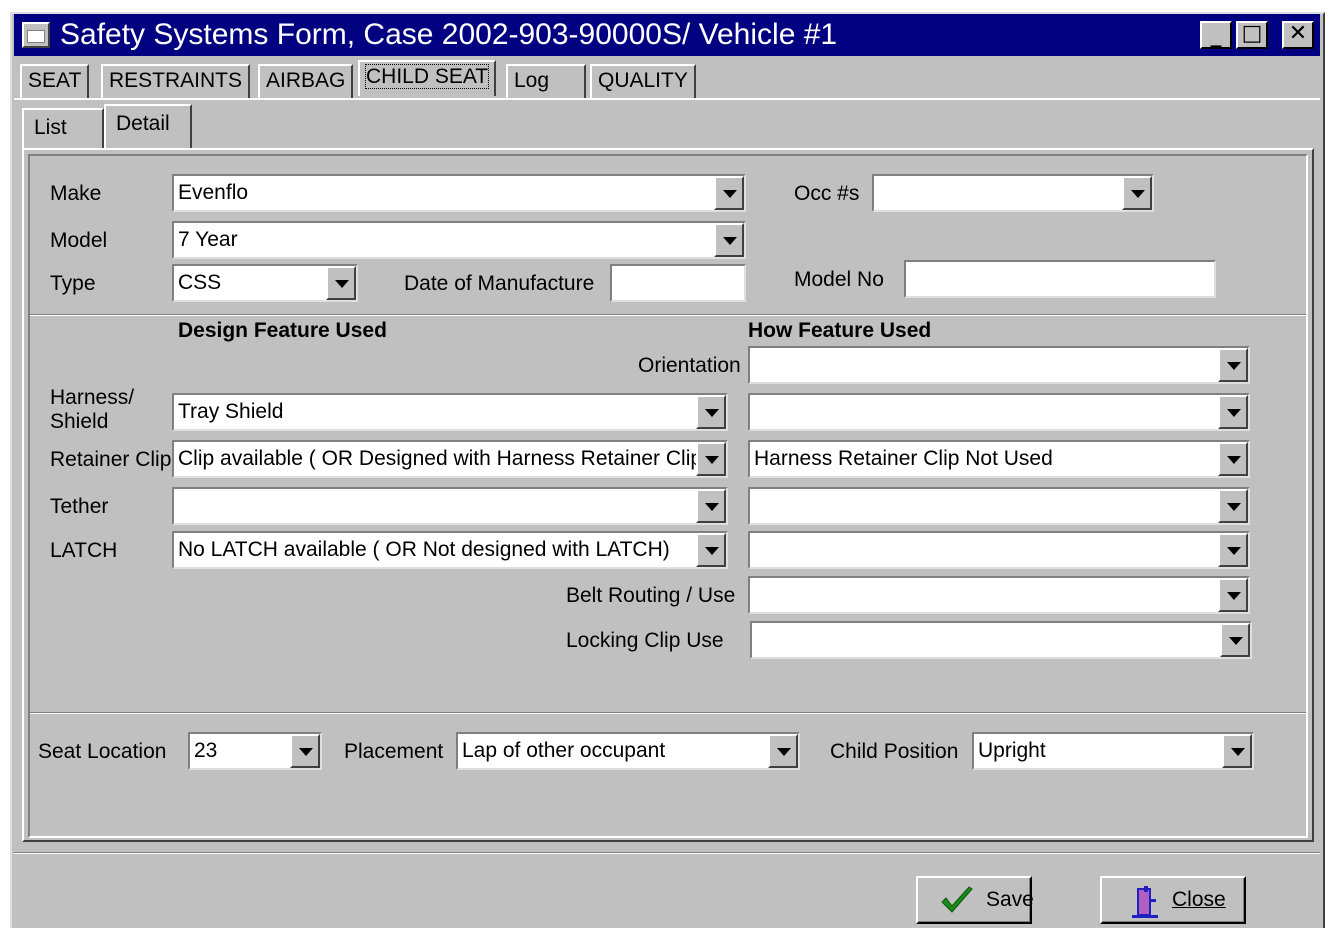  What do you see at coordinates (564, 750) in the screenshot?
I see `placement-value: Lap of other occupant` at bounding box center [564, 750].